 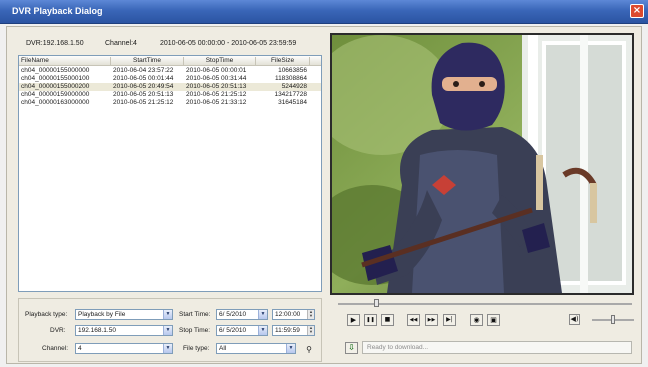 What do you see at coordinates (55, 86) in the screenshot?
I see `table-cell: ch04_00000155000200` at bounding box center [55, 86].